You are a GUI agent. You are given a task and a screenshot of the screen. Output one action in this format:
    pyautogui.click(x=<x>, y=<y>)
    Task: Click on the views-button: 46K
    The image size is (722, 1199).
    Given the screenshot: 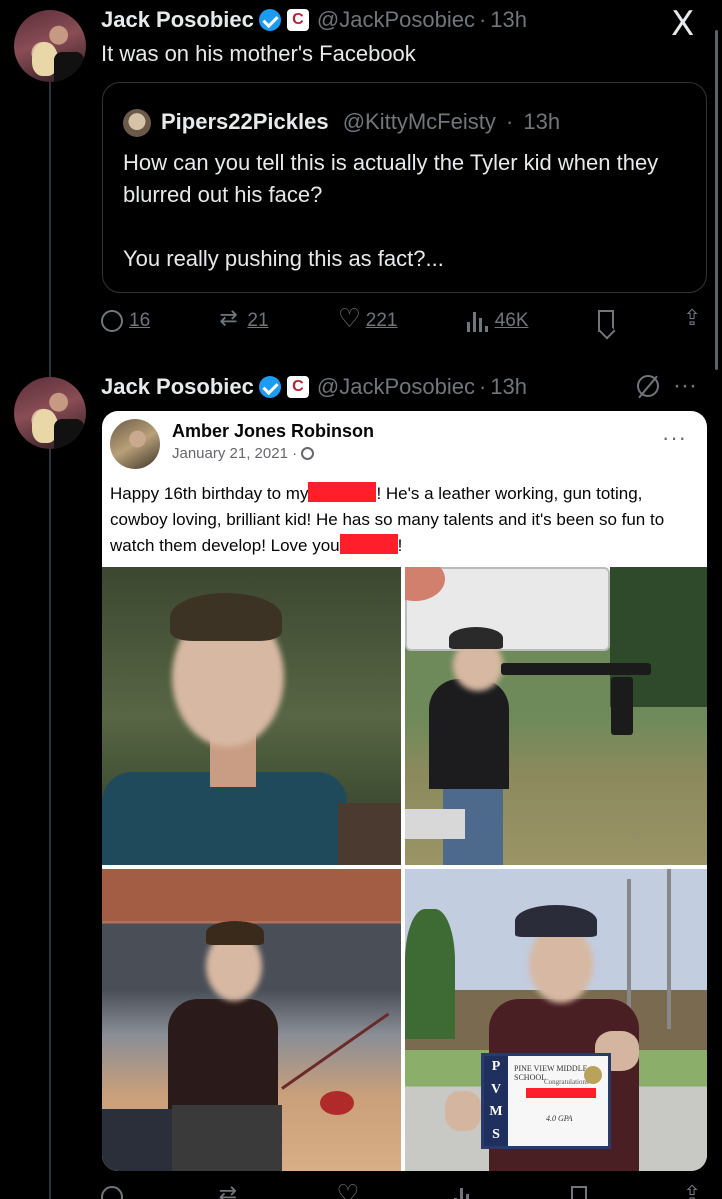 What is the action you would take?
    pyautogui.click(x=497, y=321)
    